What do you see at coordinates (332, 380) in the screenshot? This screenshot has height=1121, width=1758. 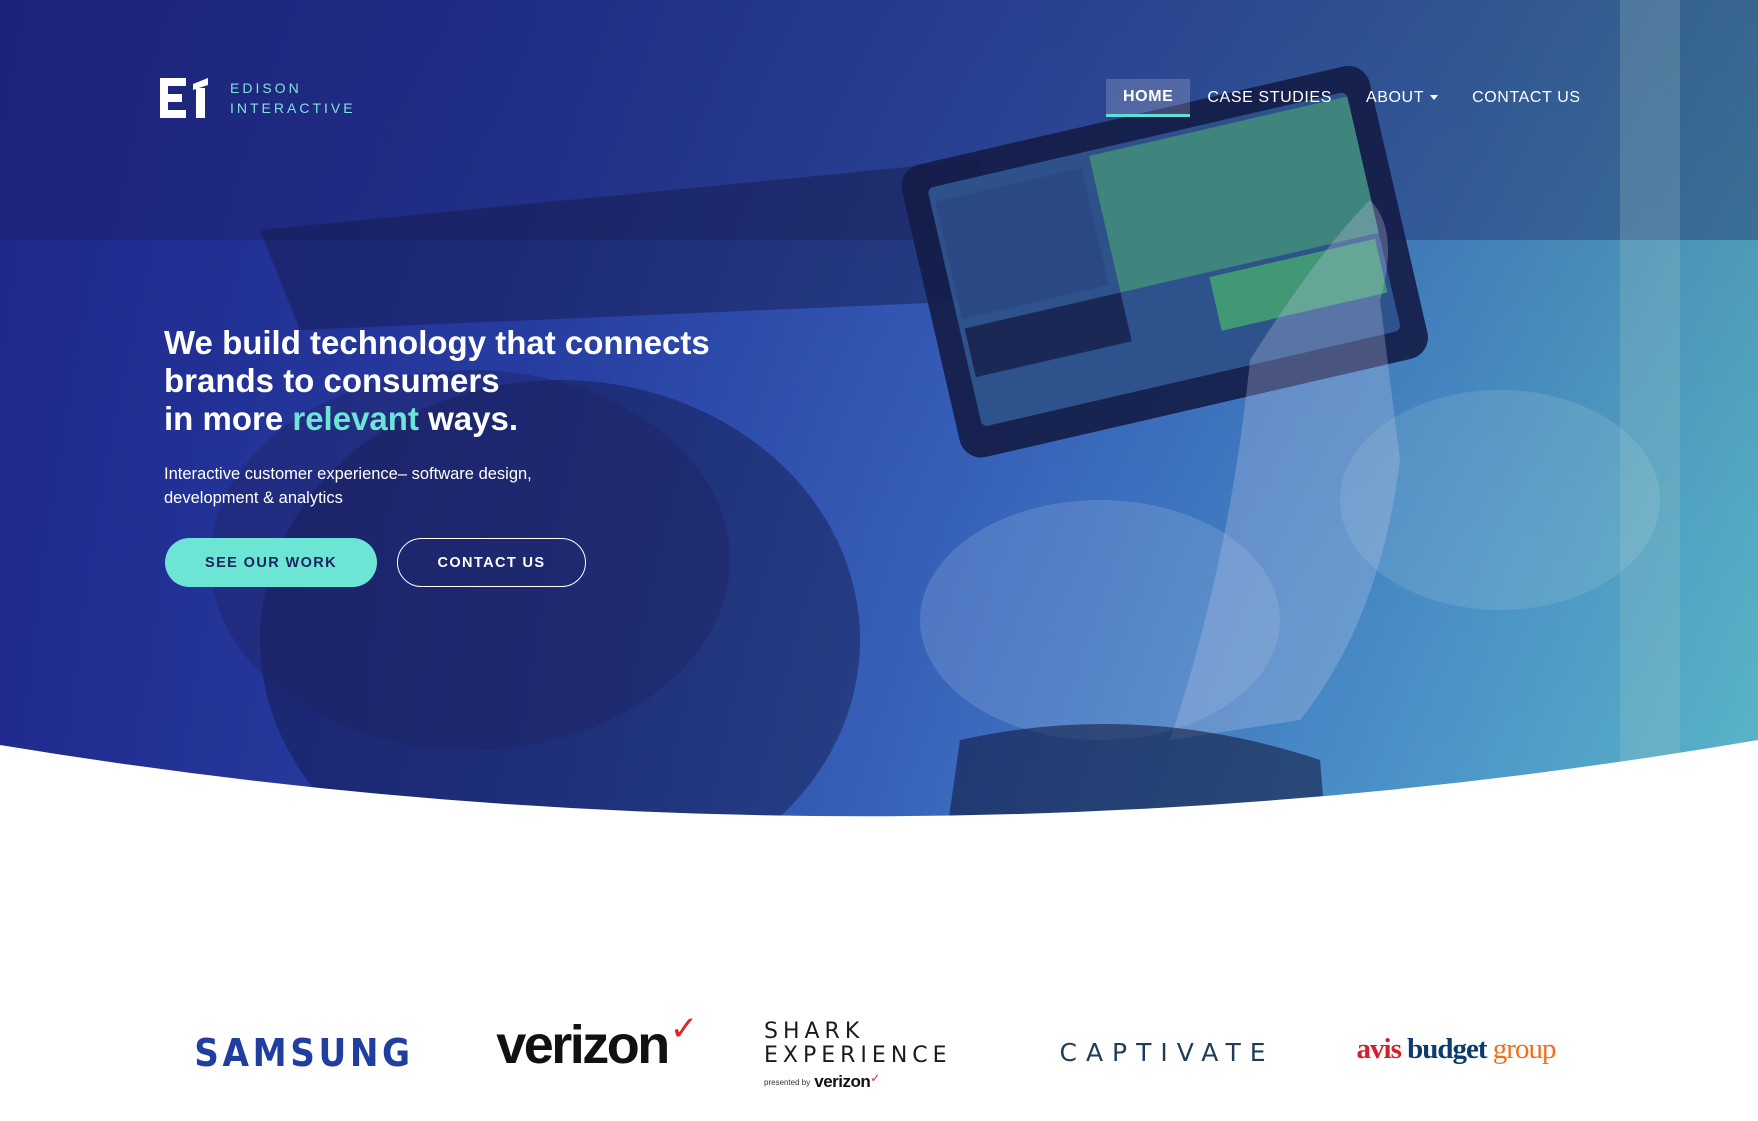 I see `headline-line2: brands to consumers` at bounding box center [332, 380].